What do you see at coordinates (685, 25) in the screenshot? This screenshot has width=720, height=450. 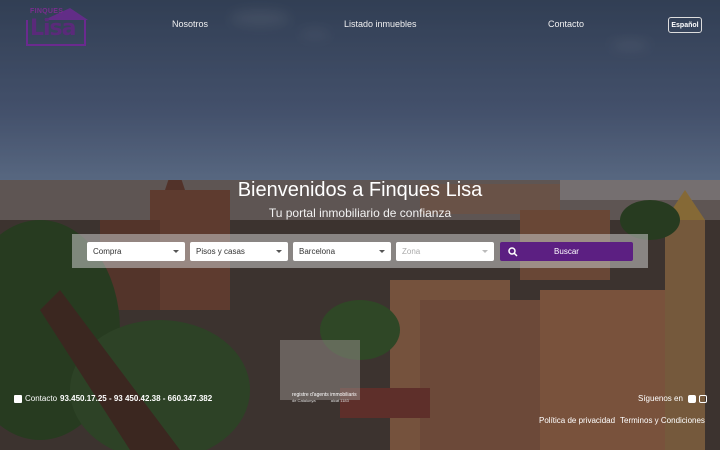 I see `language-selector: Español` at bounding box center [685, 25].